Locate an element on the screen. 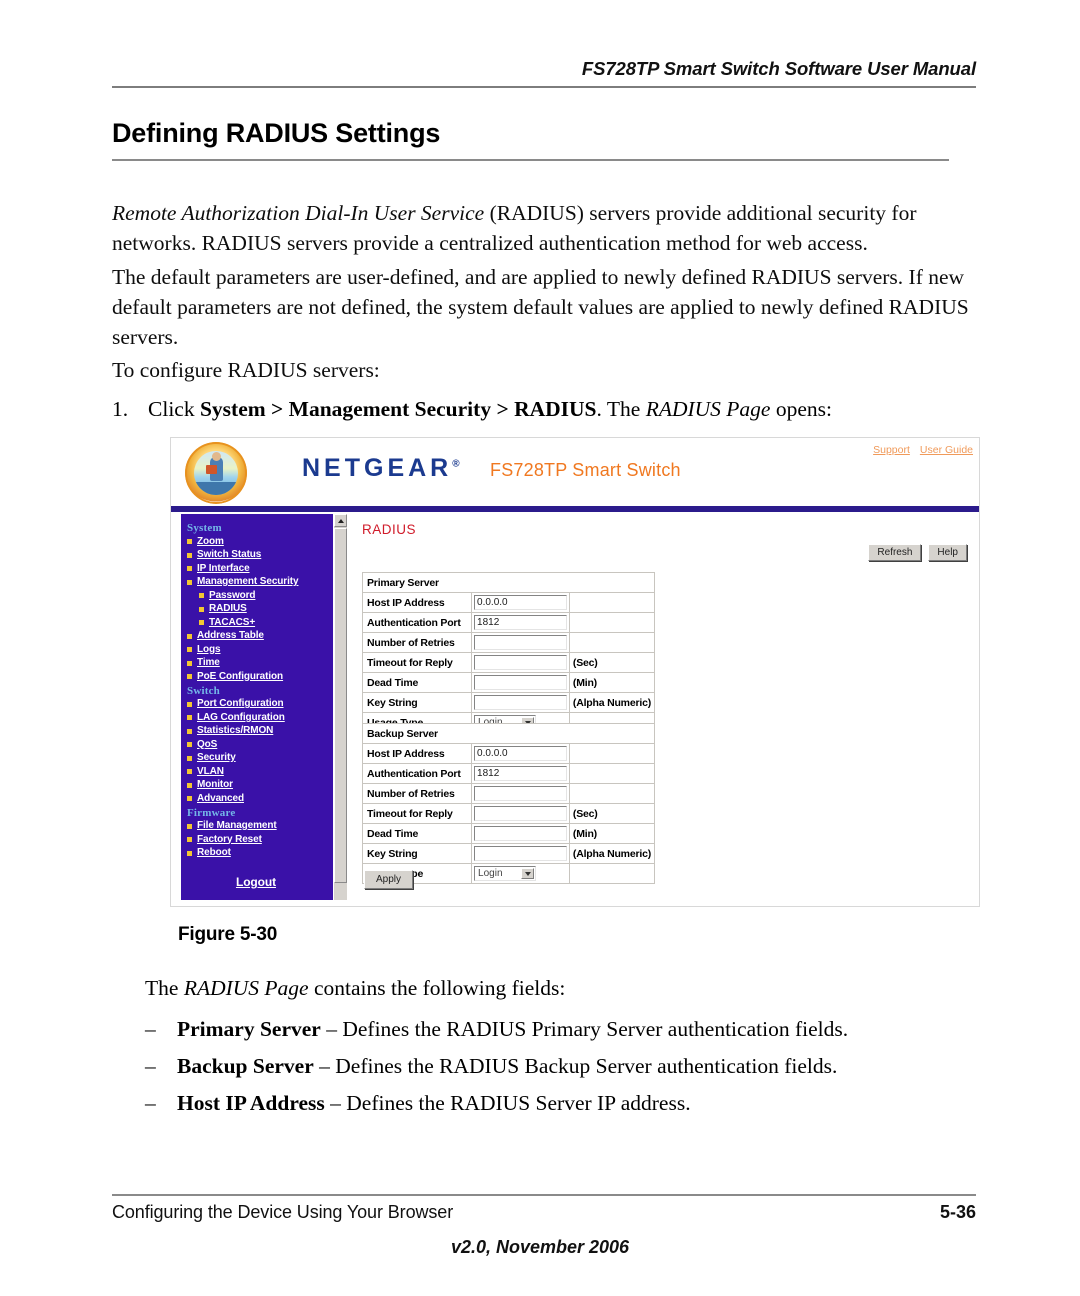 Image resolution: width=1080 pixels, height=1296 pixels. sidebar-item-label: PoE Configuration is located at coordinates (240, 676).